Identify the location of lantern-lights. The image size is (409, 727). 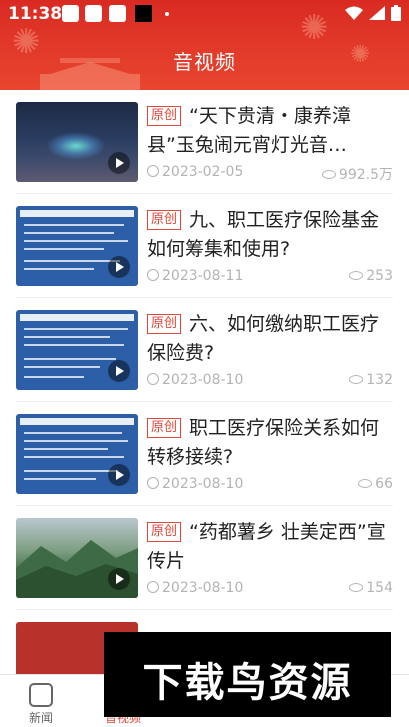
(76, 146).